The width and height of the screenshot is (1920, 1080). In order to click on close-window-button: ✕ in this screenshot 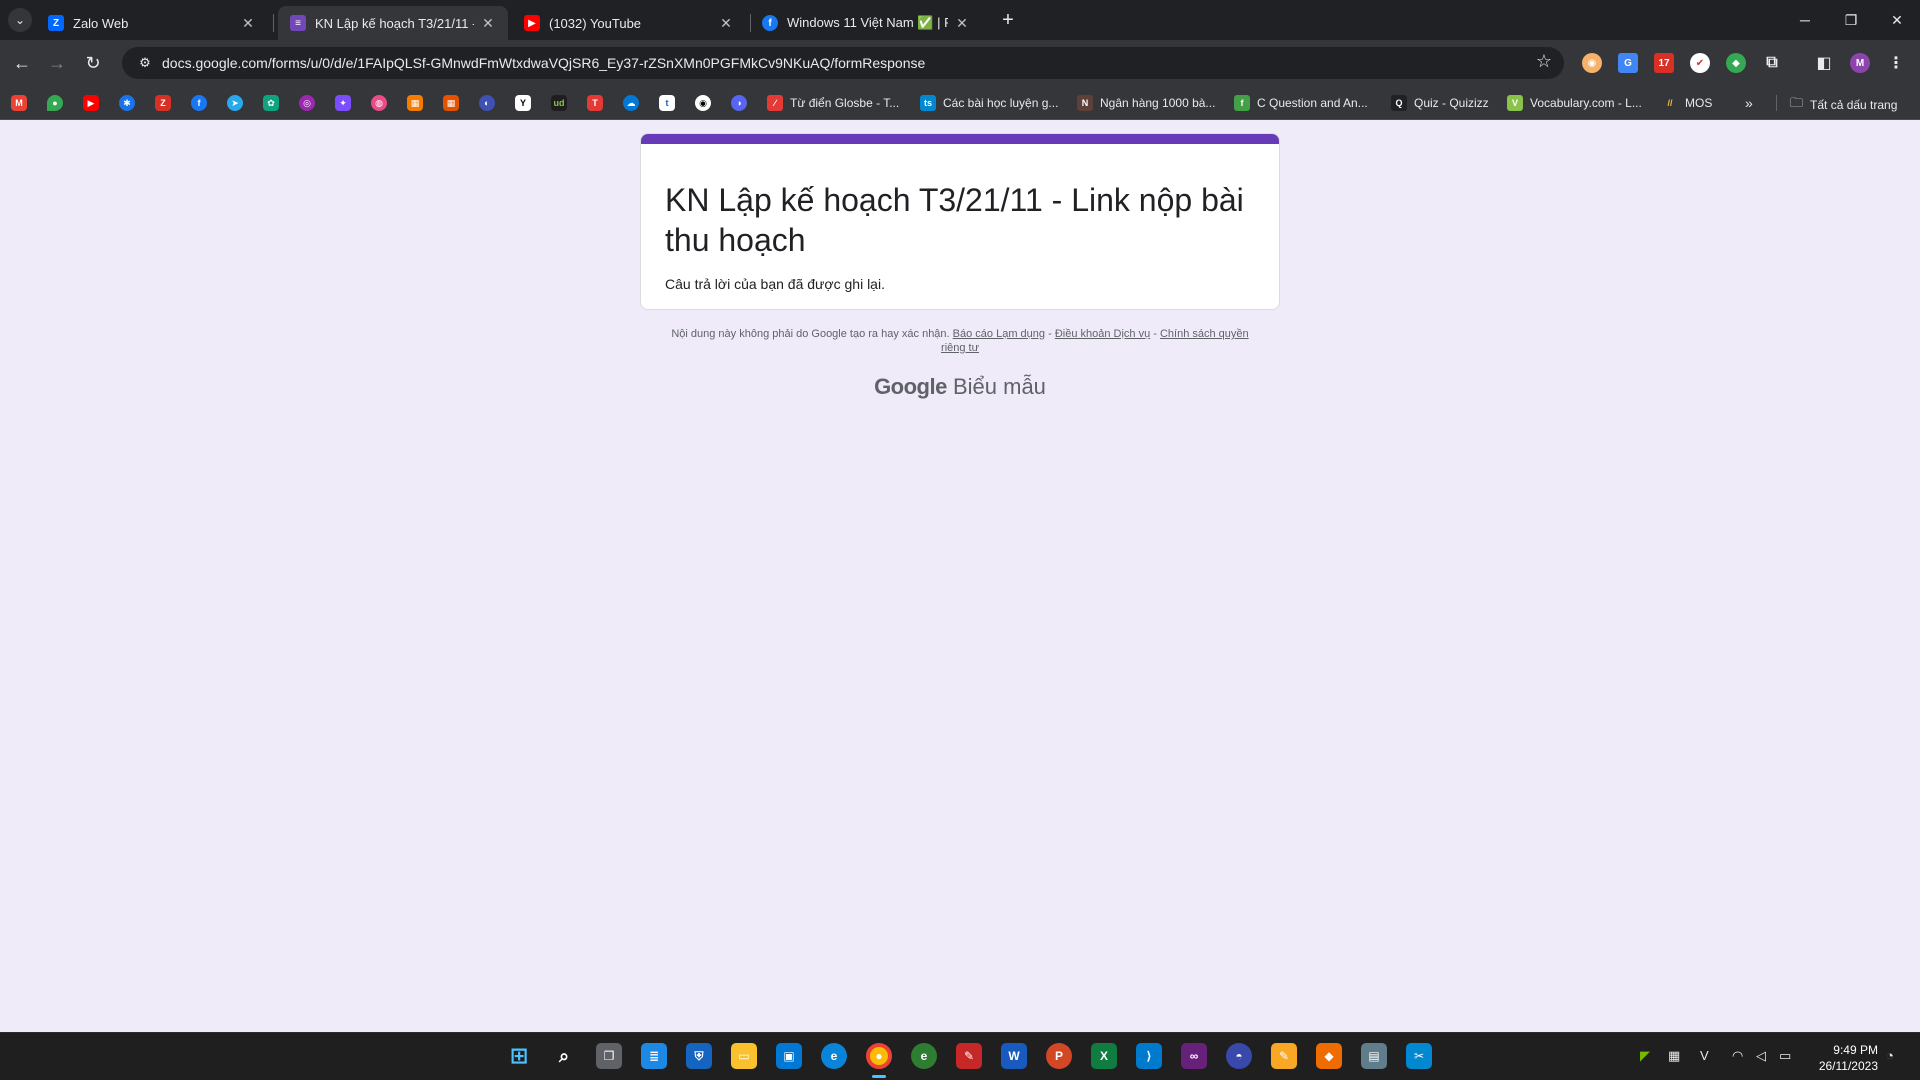, I will do `click(1897, 20)`.